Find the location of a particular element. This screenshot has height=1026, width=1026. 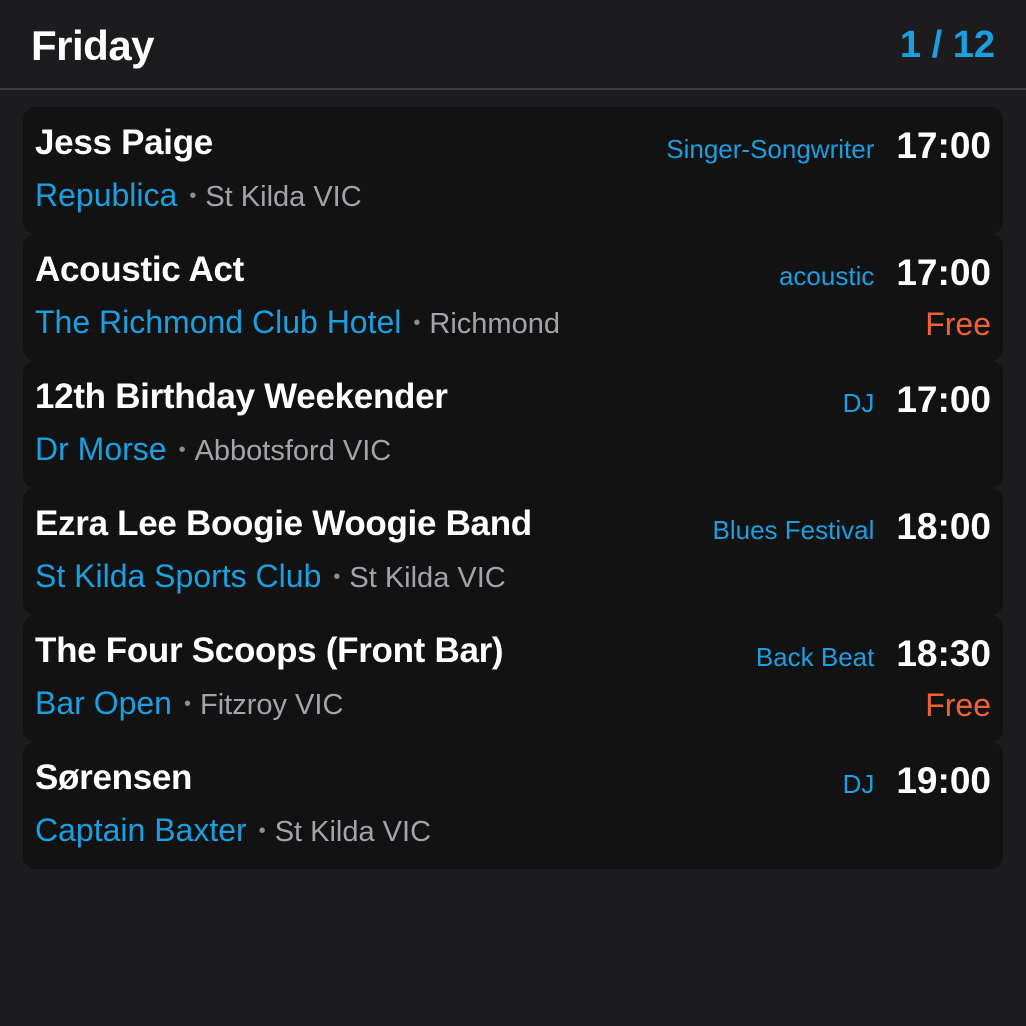

event-genre: Back Beat is located at coordinates (815, 657).